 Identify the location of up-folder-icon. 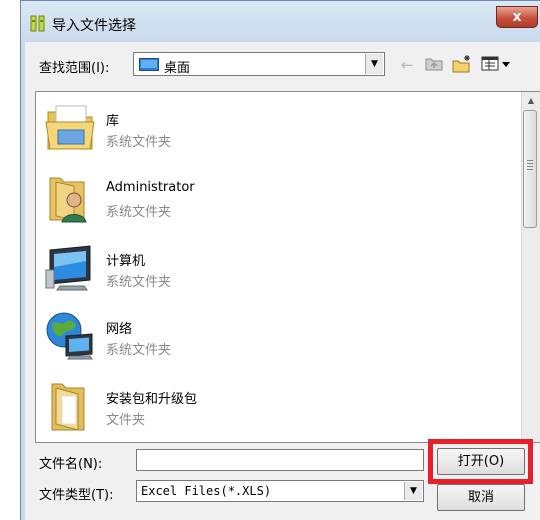
(434, 64).